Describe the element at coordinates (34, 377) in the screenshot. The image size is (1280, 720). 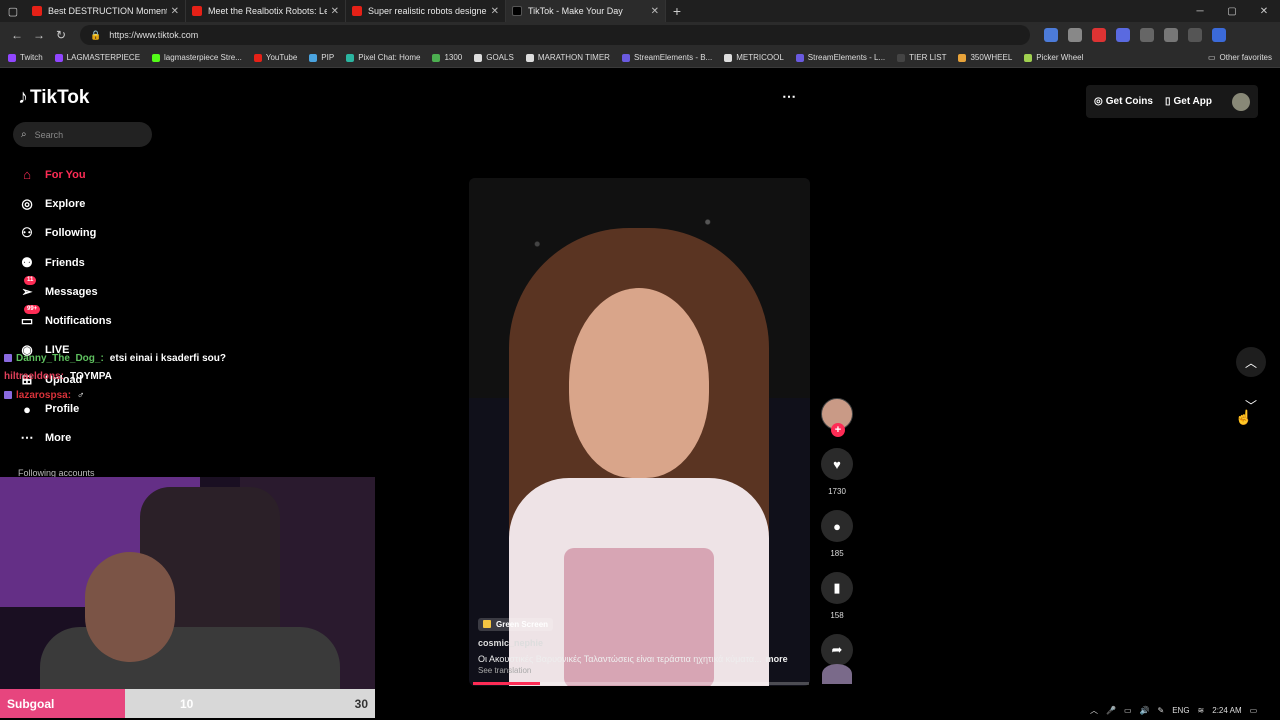
I see `chat-username: hiltraeldons:` at that location.